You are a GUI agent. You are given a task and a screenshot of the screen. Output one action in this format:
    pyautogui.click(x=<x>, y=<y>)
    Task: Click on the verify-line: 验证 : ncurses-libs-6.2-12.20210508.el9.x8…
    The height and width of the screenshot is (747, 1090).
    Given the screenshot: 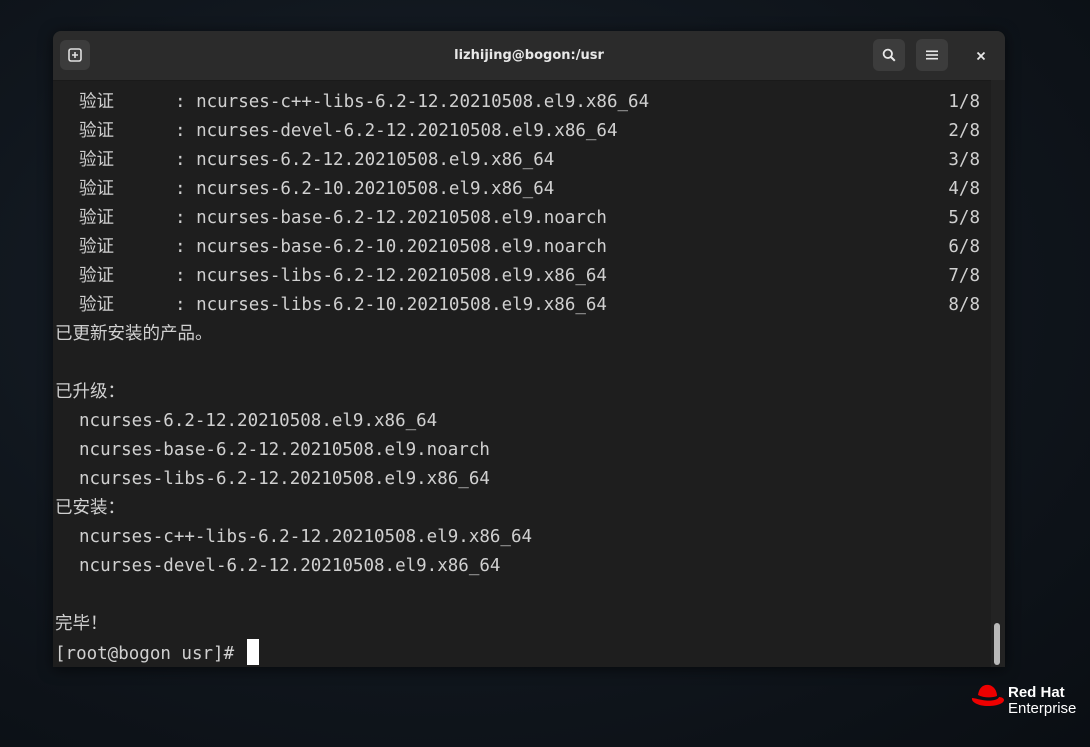 What is the action you would take?
    pyautogui.click(x=520, y=276)
    